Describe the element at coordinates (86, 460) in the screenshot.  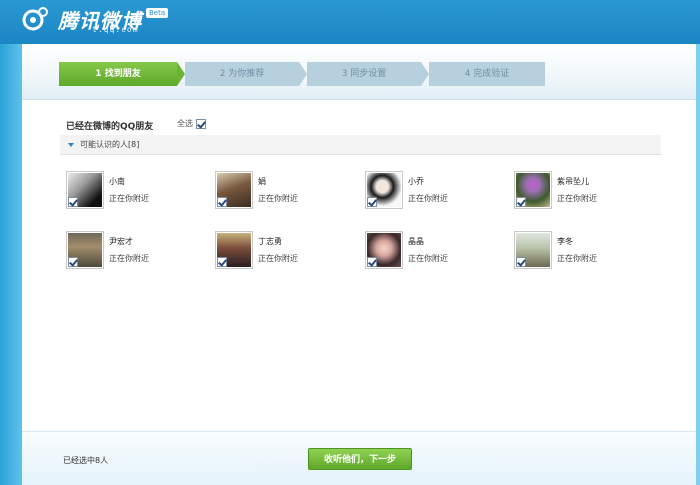
I see `selected-count: 已经选中8人` at that location.